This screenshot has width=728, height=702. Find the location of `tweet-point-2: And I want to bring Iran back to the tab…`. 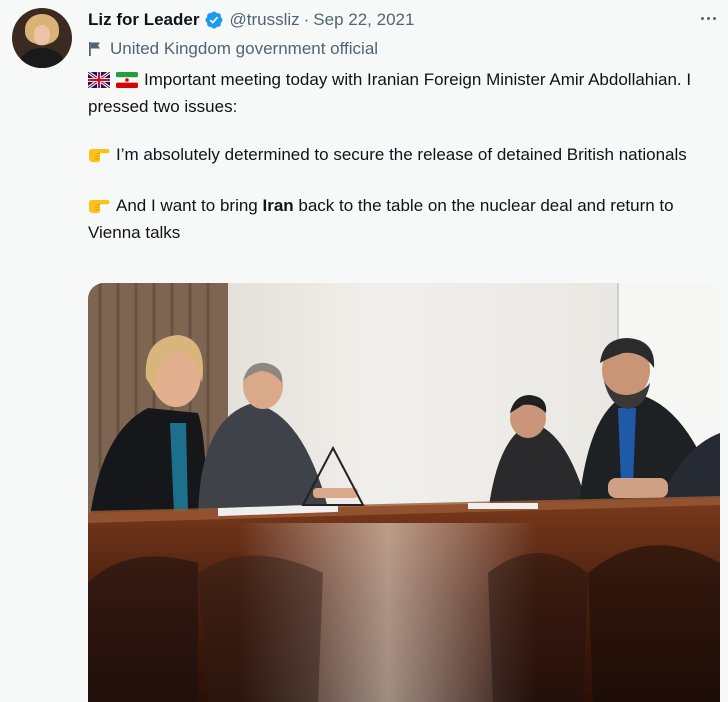

tweet-point-2: And I want to bring Iran back to the tab… is located at coordinates (404, 219).